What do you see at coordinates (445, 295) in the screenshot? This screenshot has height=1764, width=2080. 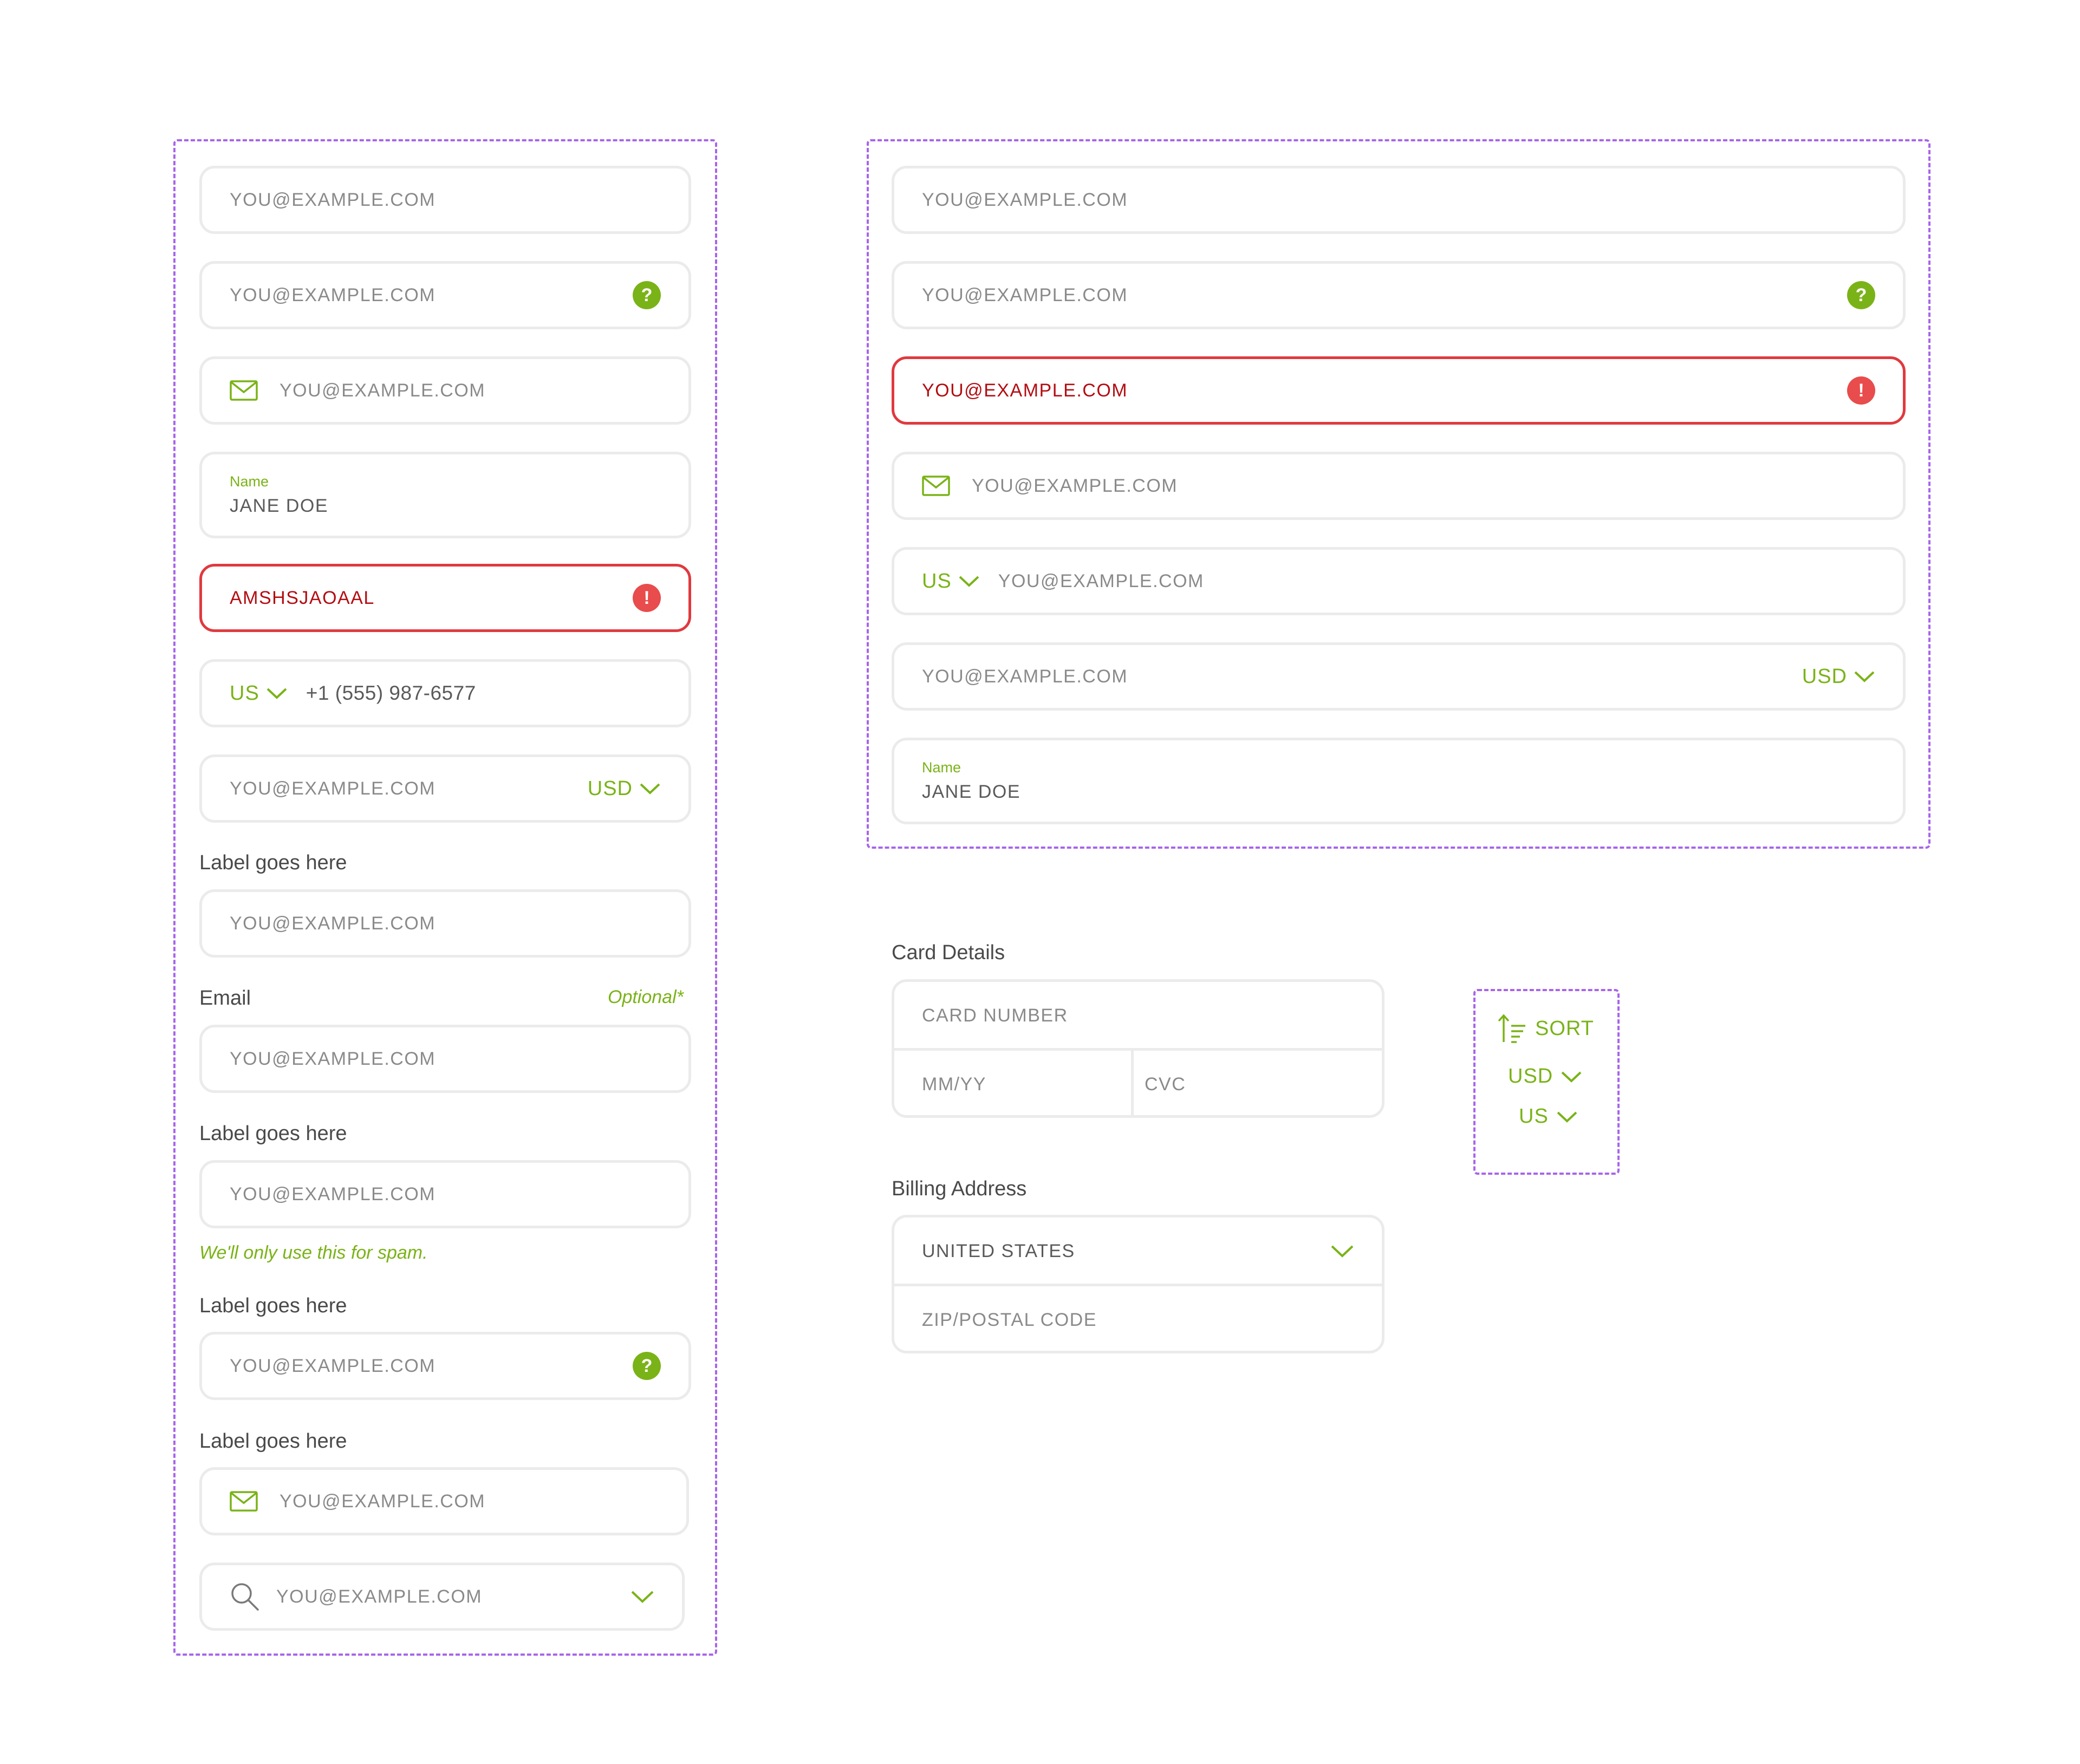 I see `email-field-help: YOU@EXAMPLE.COM ?` at bounding box center [445, 295].